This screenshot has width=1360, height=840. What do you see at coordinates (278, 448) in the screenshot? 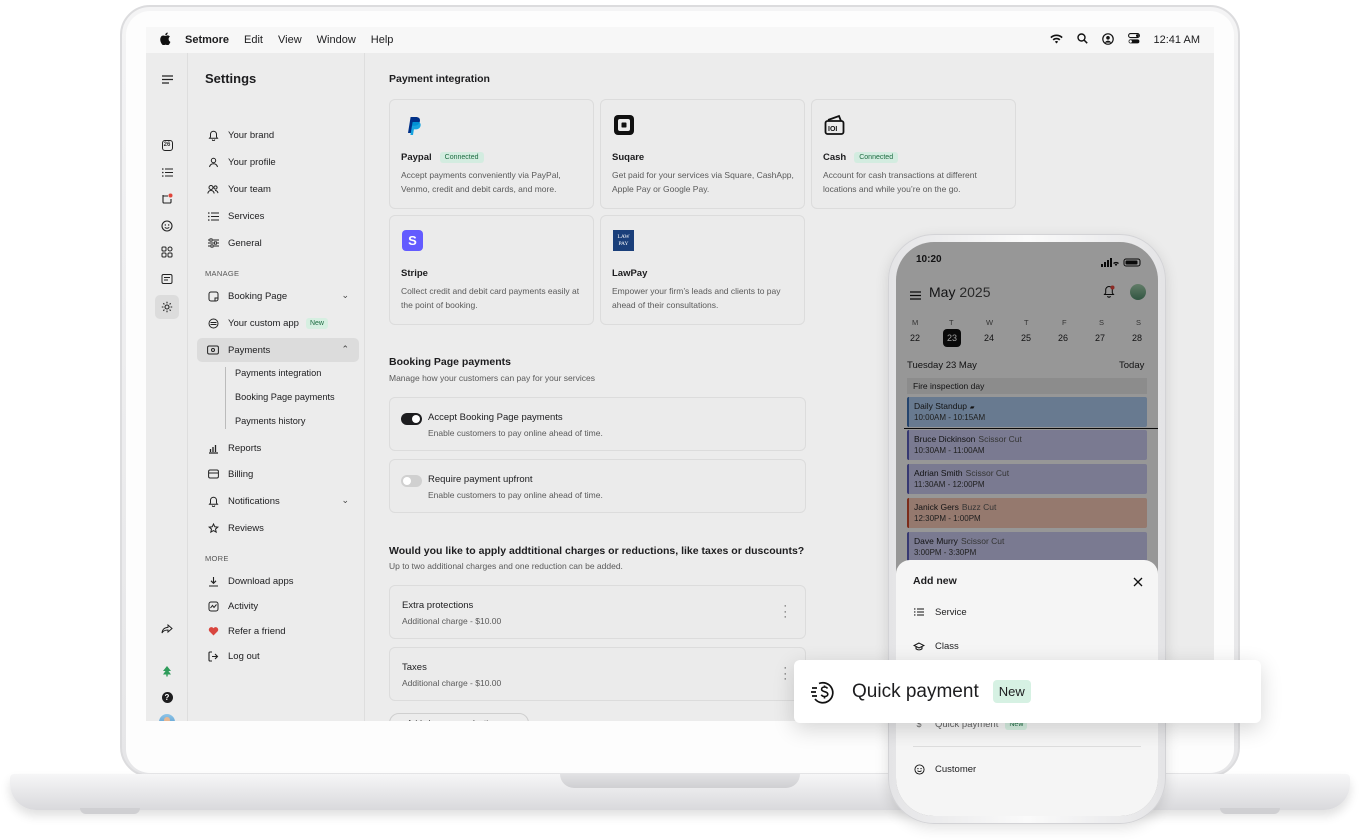
I see `sidebar-item-reports: Reports` at bounding box center [278, 448].